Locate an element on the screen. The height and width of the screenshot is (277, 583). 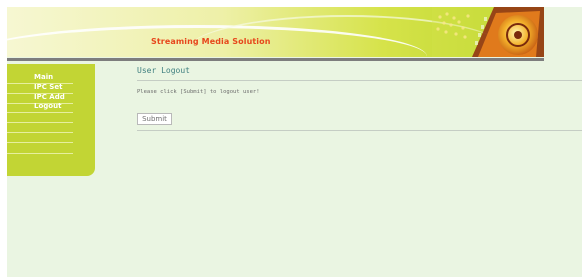
title-divider is located at coordinates (359, 80).